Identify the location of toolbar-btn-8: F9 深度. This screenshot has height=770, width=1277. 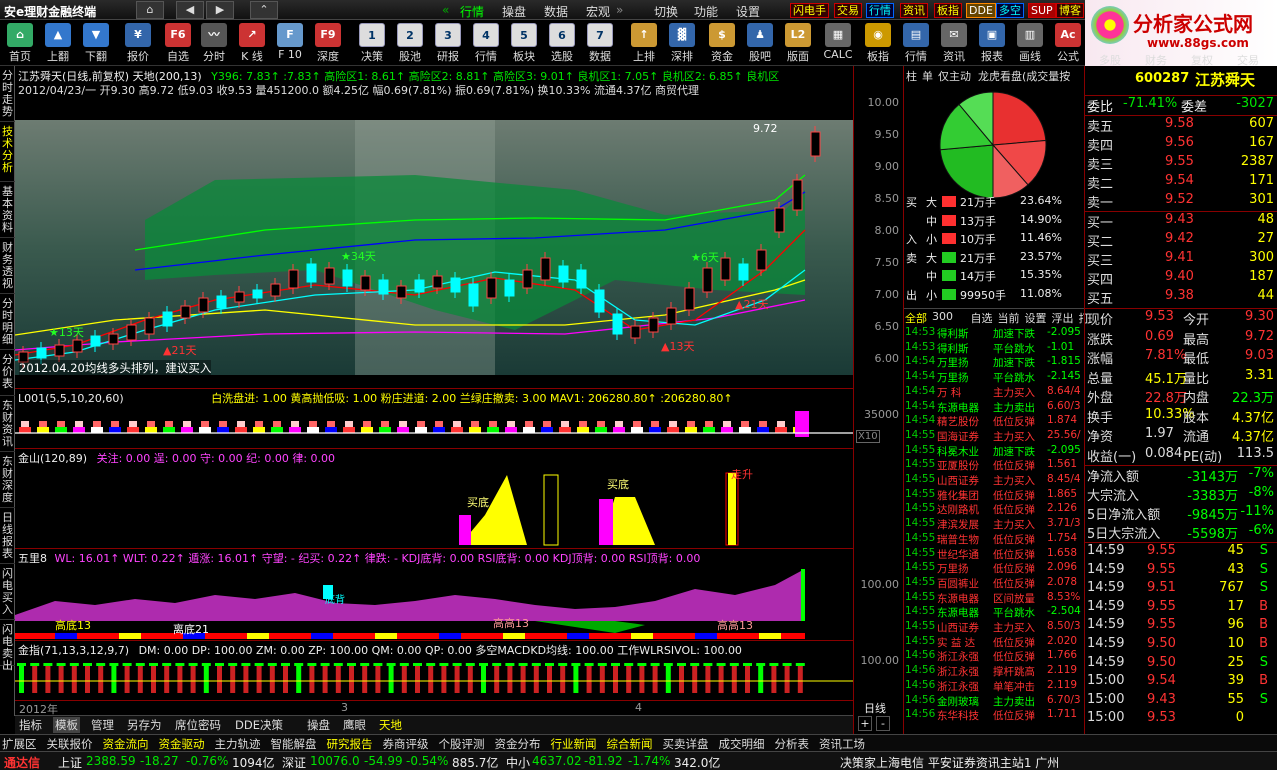
(328, 44).